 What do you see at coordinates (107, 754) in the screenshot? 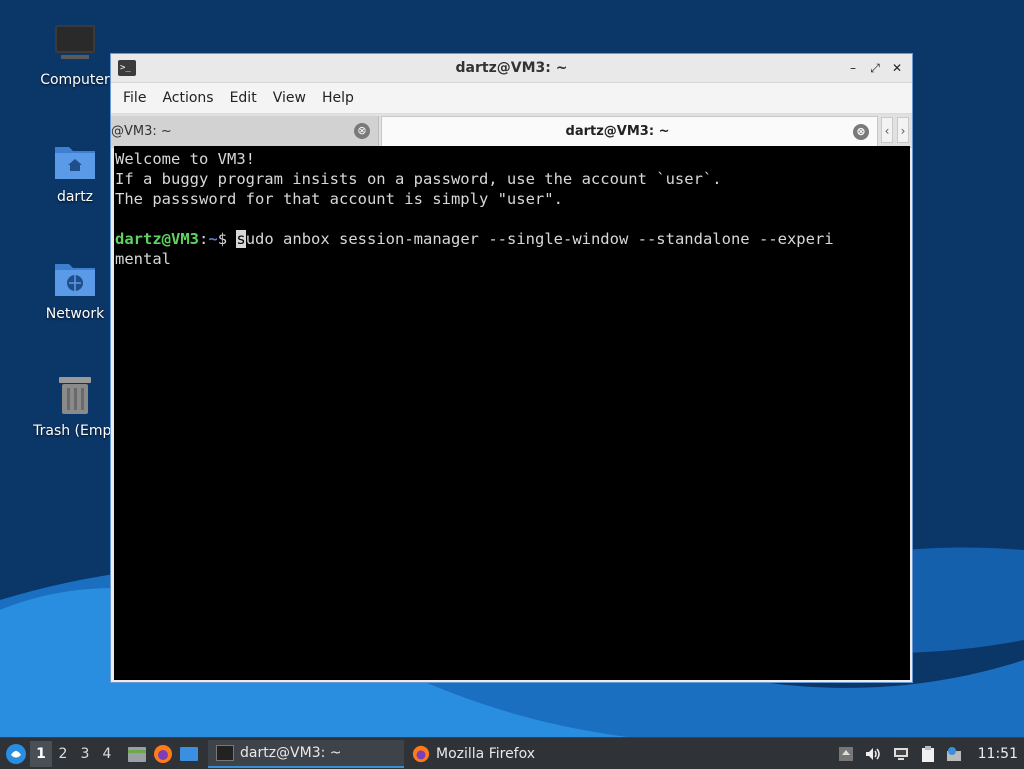
I see `workspace-4: 4` at bounding box center [107, 754].